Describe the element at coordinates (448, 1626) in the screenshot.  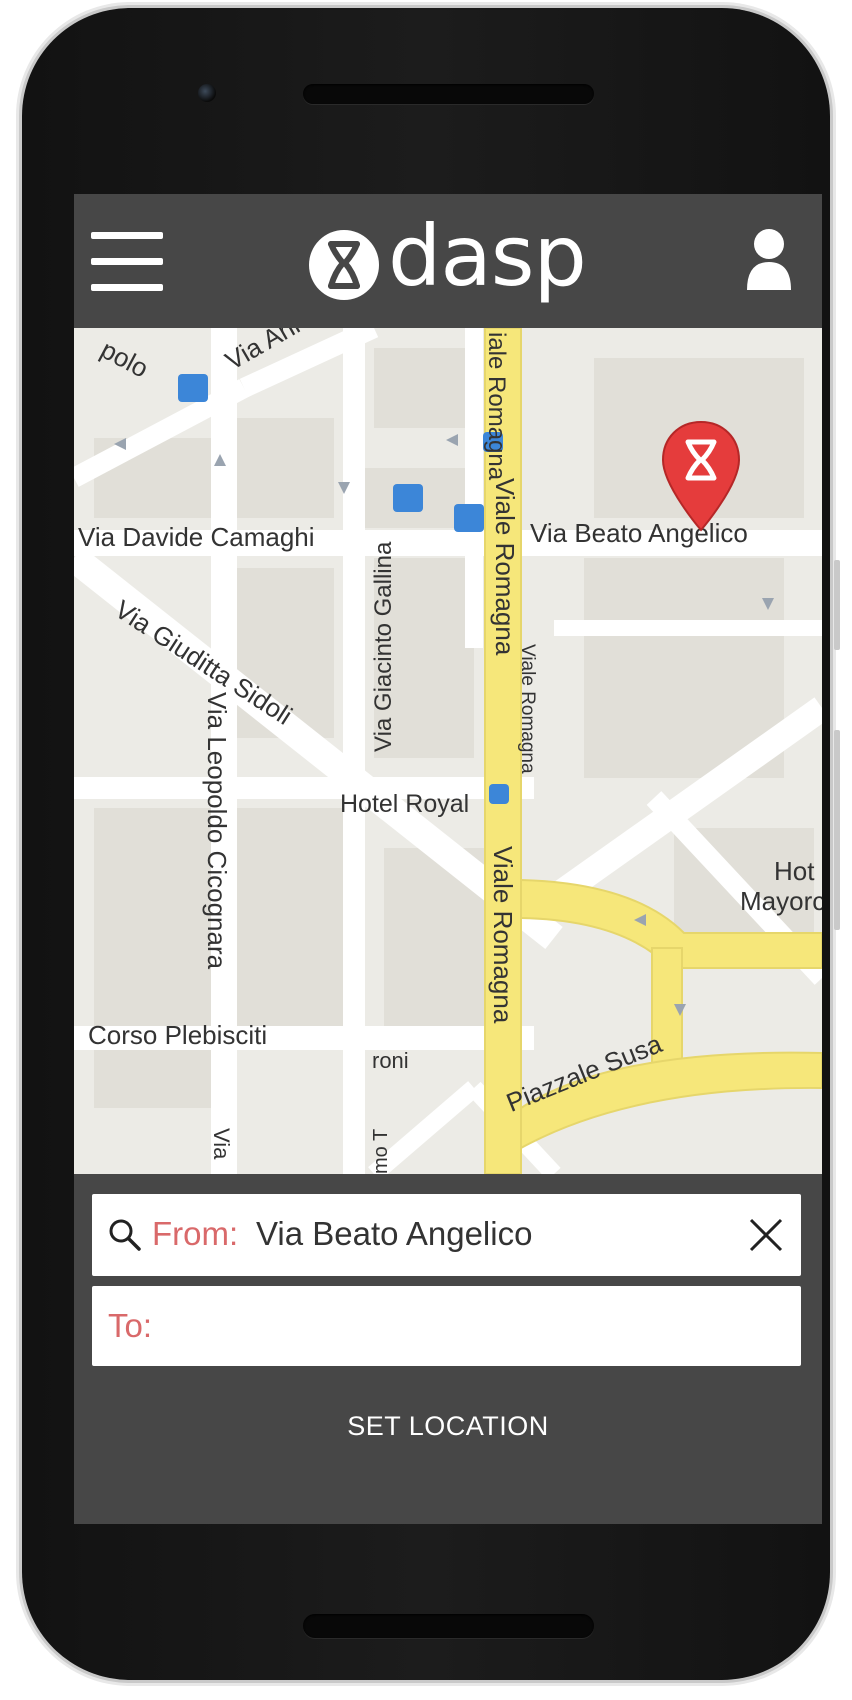
I see `bottom-speaker` at that location.